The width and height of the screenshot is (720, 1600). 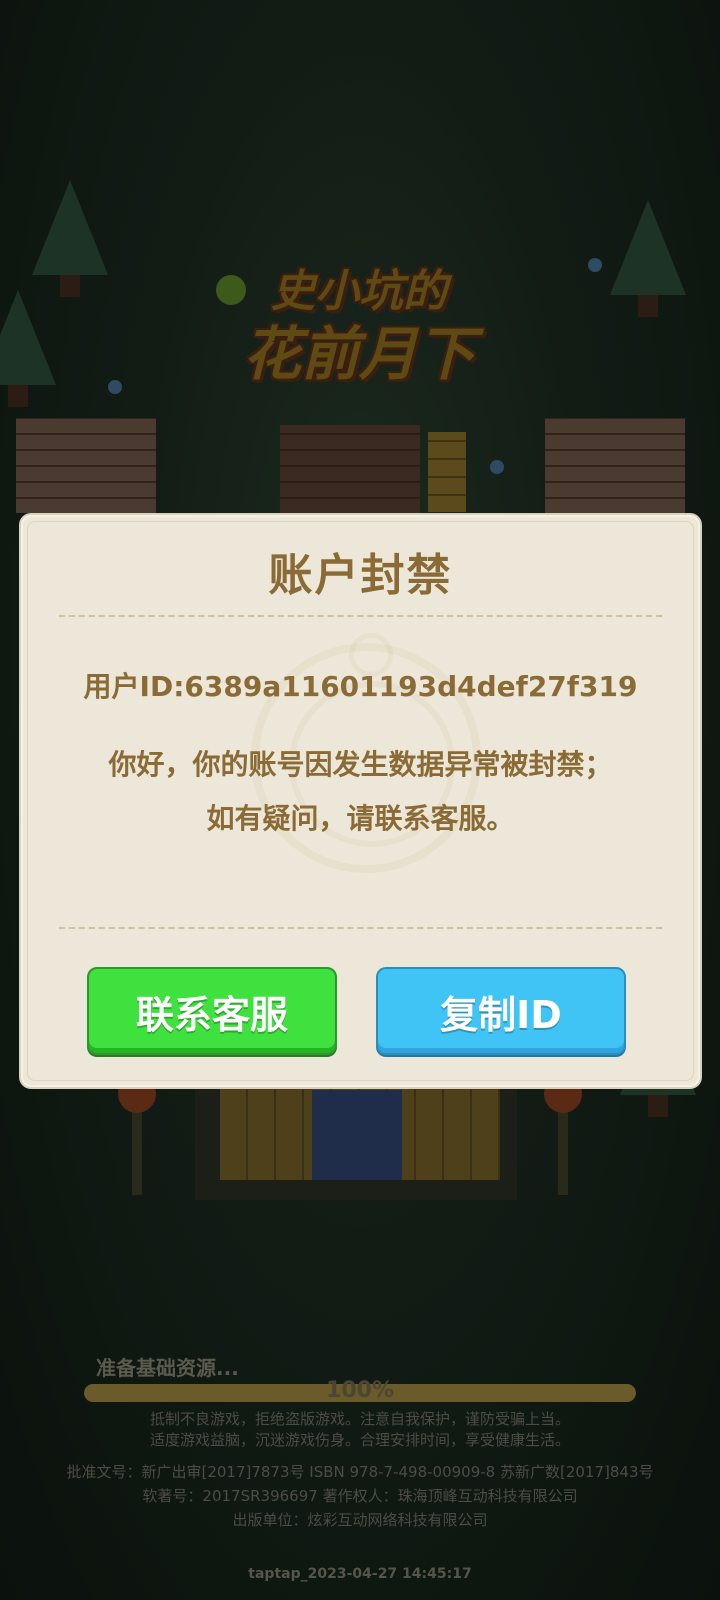 I want to click on dialog-title: 账户封禁, so click(x=360, y=575).